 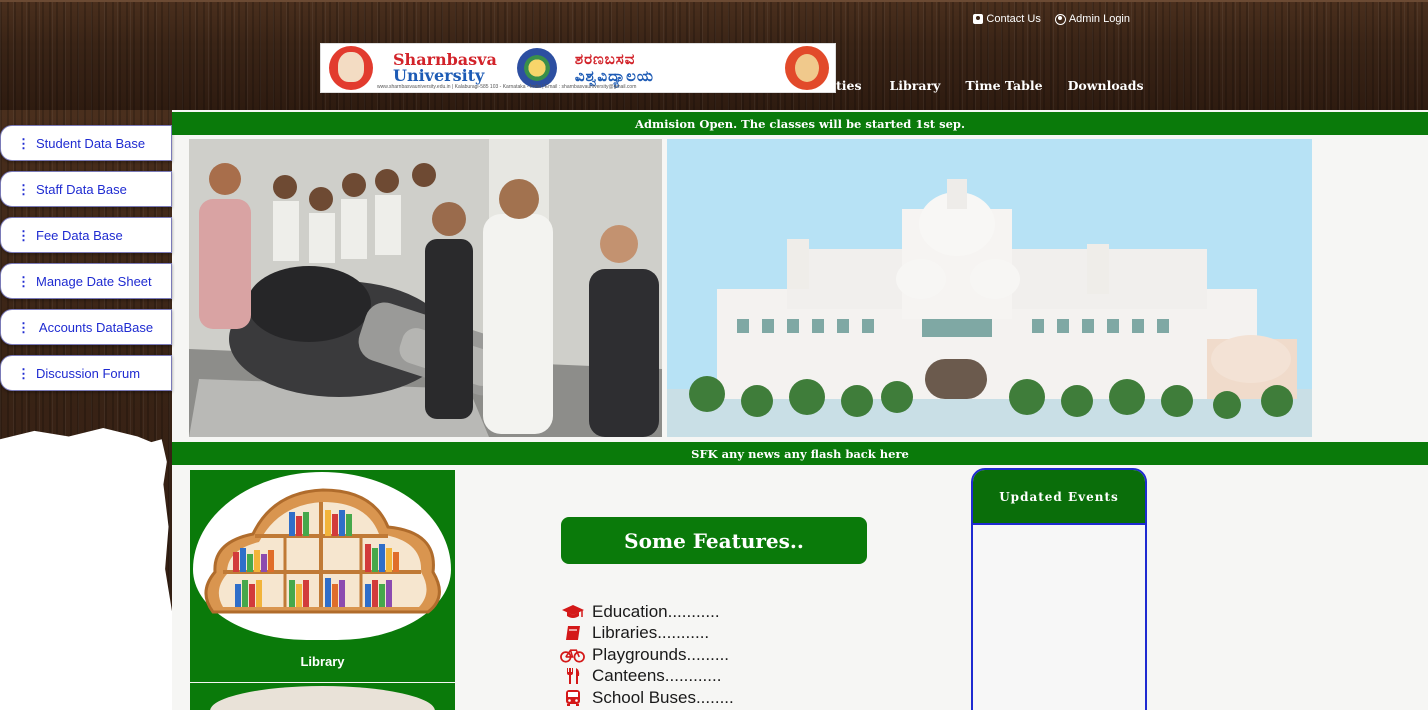 I want to click on guru-portrait-icon, so click(x=807, y=68).